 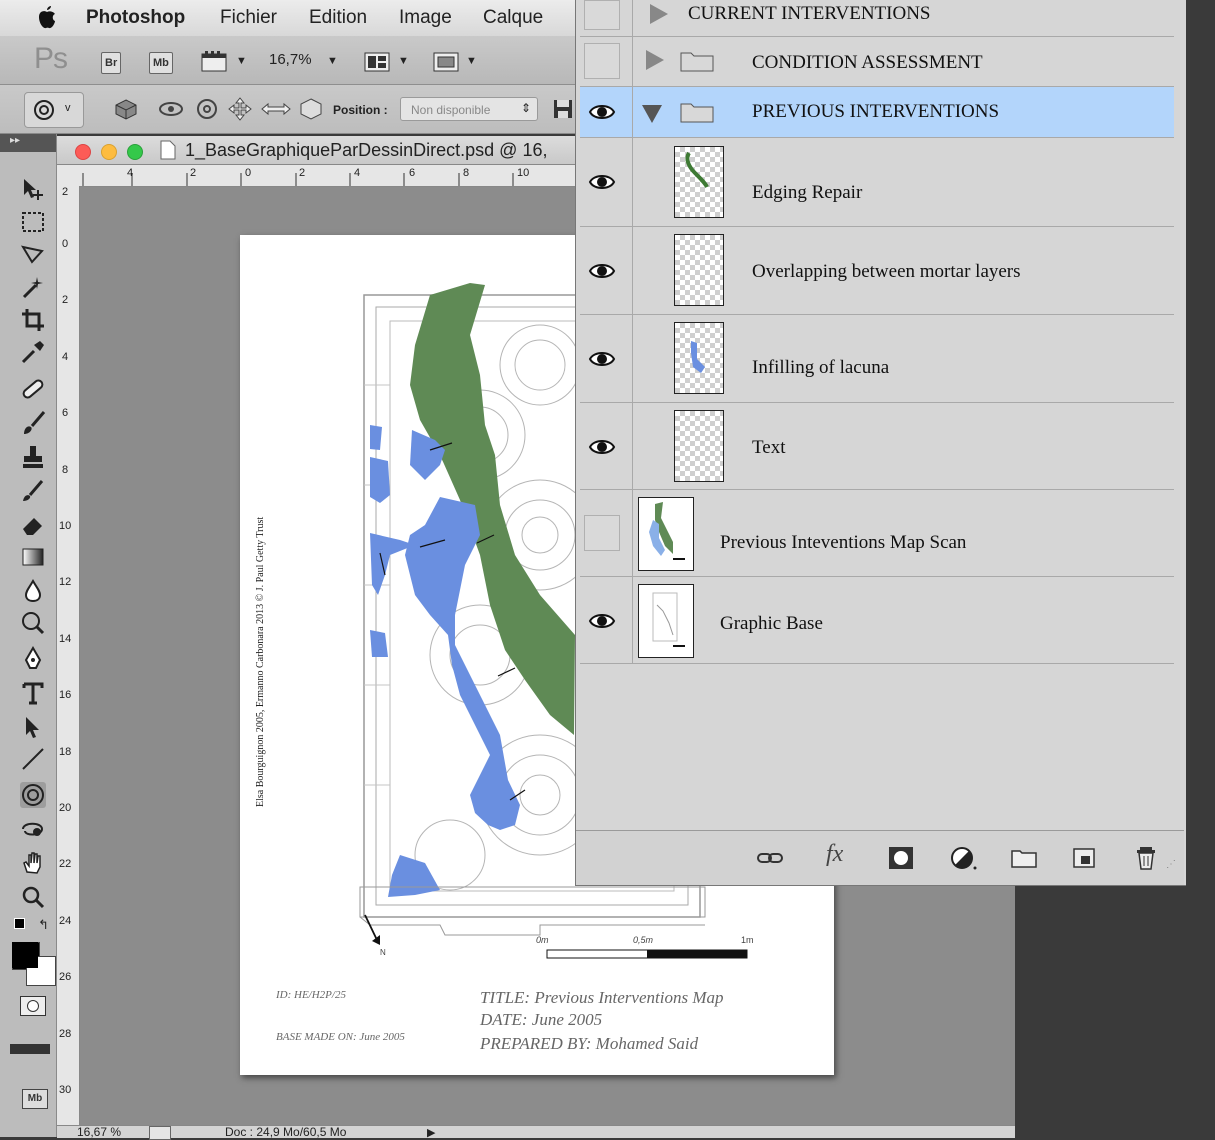 I want to click on proof-icon, so click(x=160, y=1133).